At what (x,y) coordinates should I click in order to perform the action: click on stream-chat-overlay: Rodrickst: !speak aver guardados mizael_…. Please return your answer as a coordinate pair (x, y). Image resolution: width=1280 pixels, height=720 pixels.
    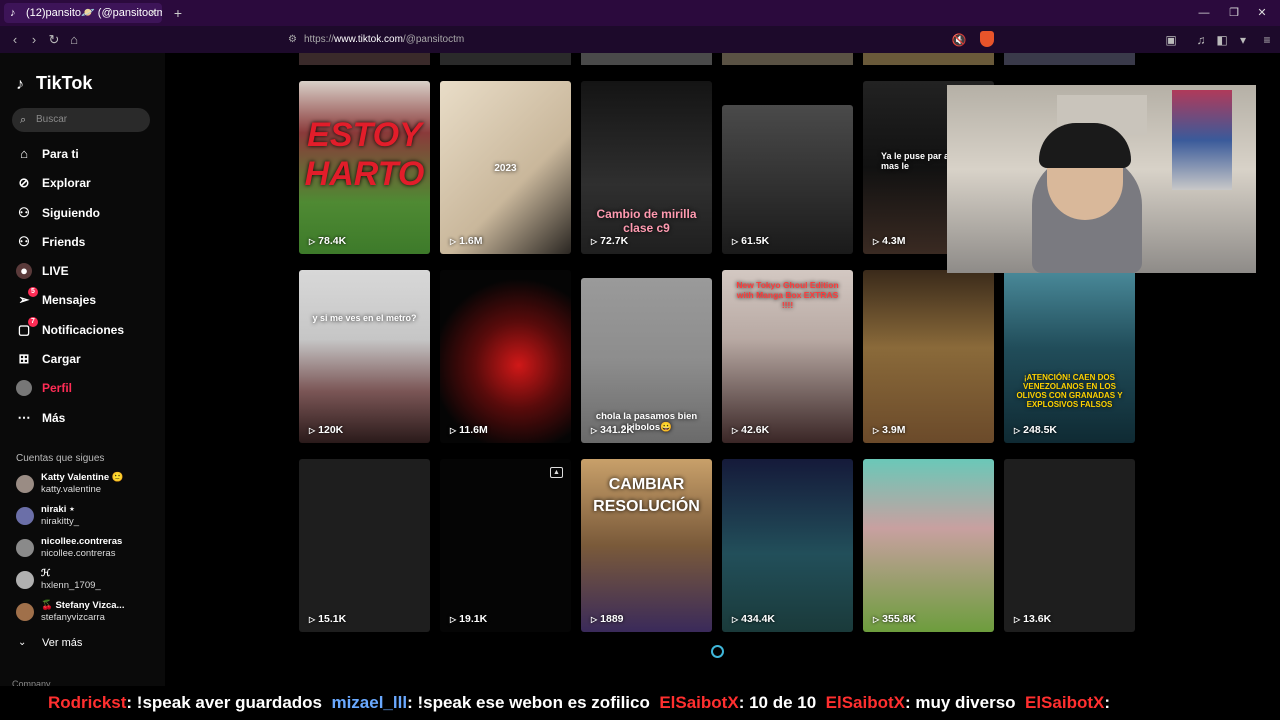
    Looking at the image, I should click on (640, 703).